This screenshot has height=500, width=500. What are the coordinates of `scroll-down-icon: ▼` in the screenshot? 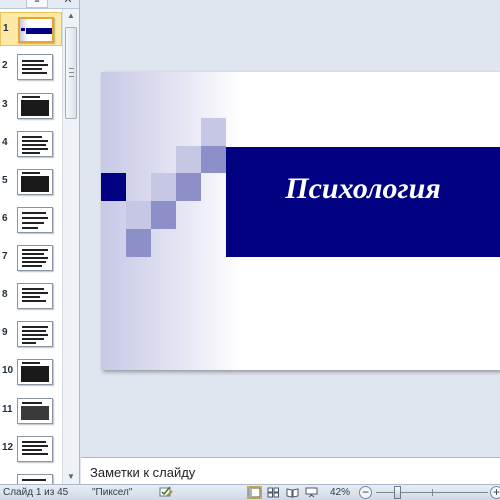 It's located at (71, 477).